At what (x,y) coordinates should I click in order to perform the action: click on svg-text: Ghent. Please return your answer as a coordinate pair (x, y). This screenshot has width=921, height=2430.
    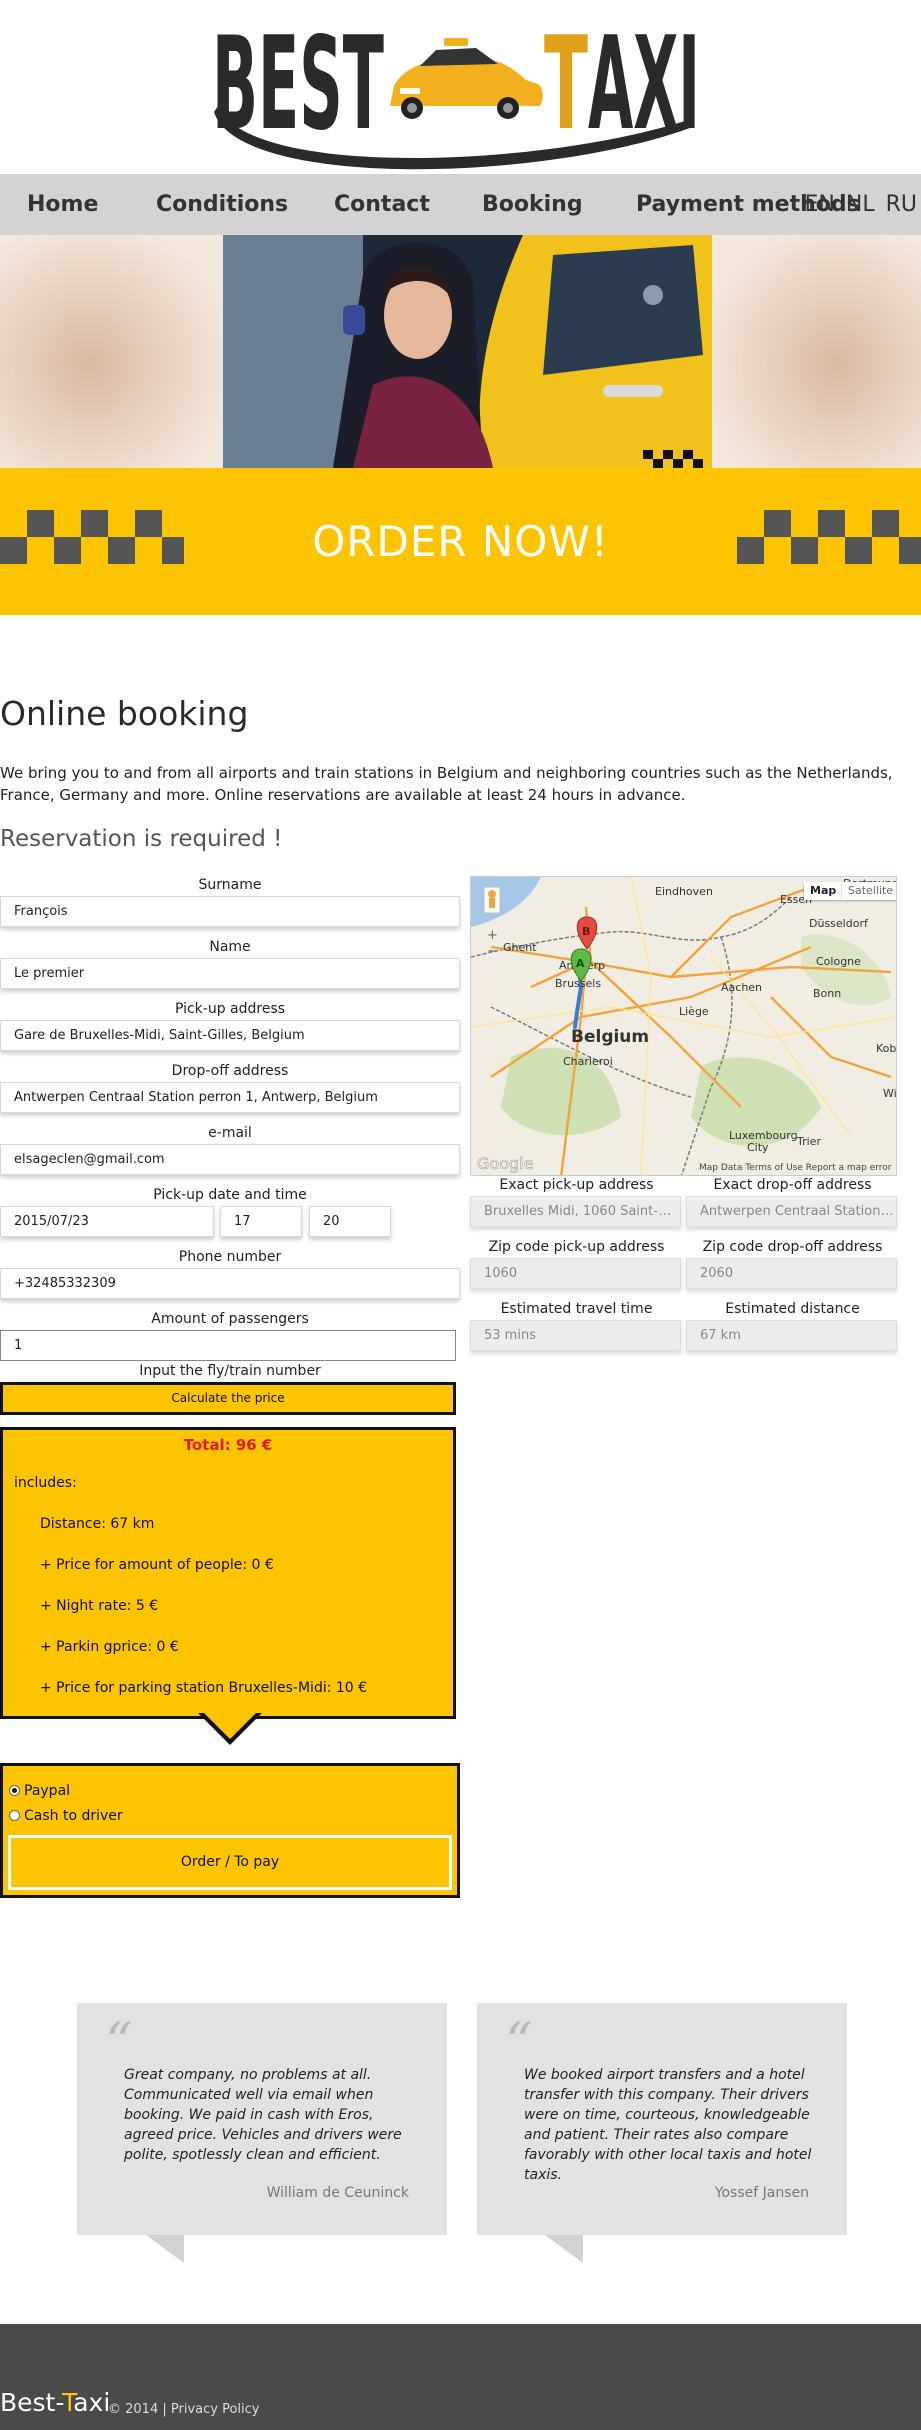
    Looking at the image, I should click on (520, 947).